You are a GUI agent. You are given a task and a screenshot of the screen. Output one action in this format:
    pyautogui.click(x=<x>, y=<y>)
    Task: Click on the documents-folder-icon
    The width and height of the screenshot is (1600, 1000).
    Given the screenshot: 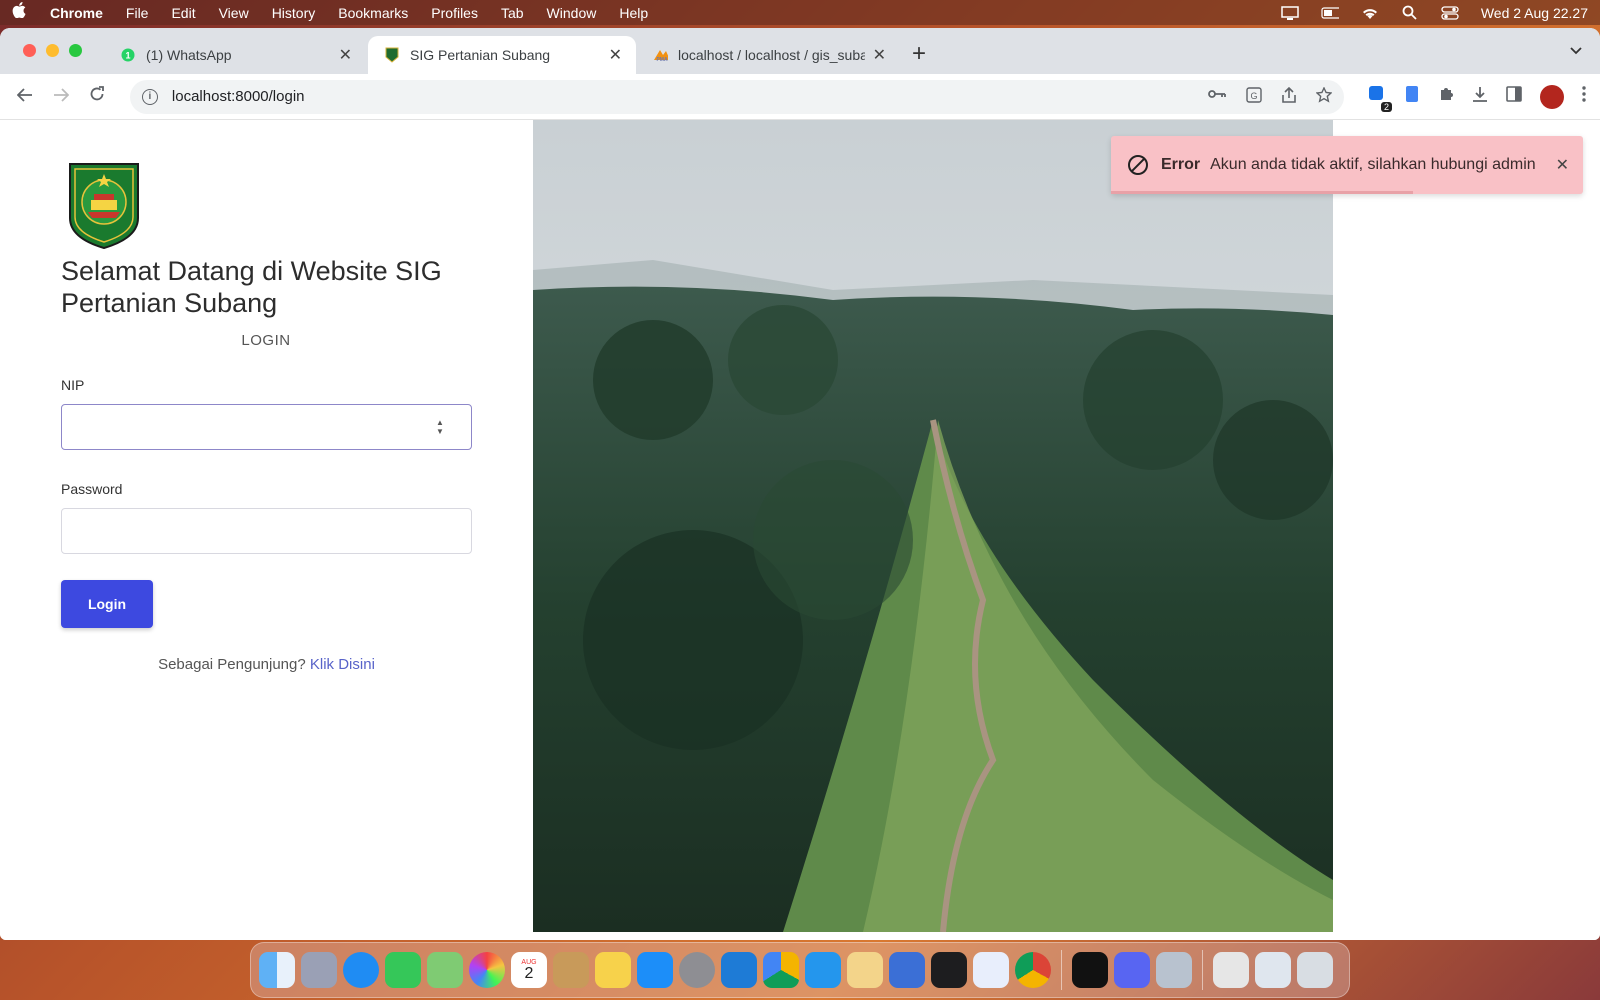 What is the action you would take?
    pyautogui.click(x=1231, y=970)
    